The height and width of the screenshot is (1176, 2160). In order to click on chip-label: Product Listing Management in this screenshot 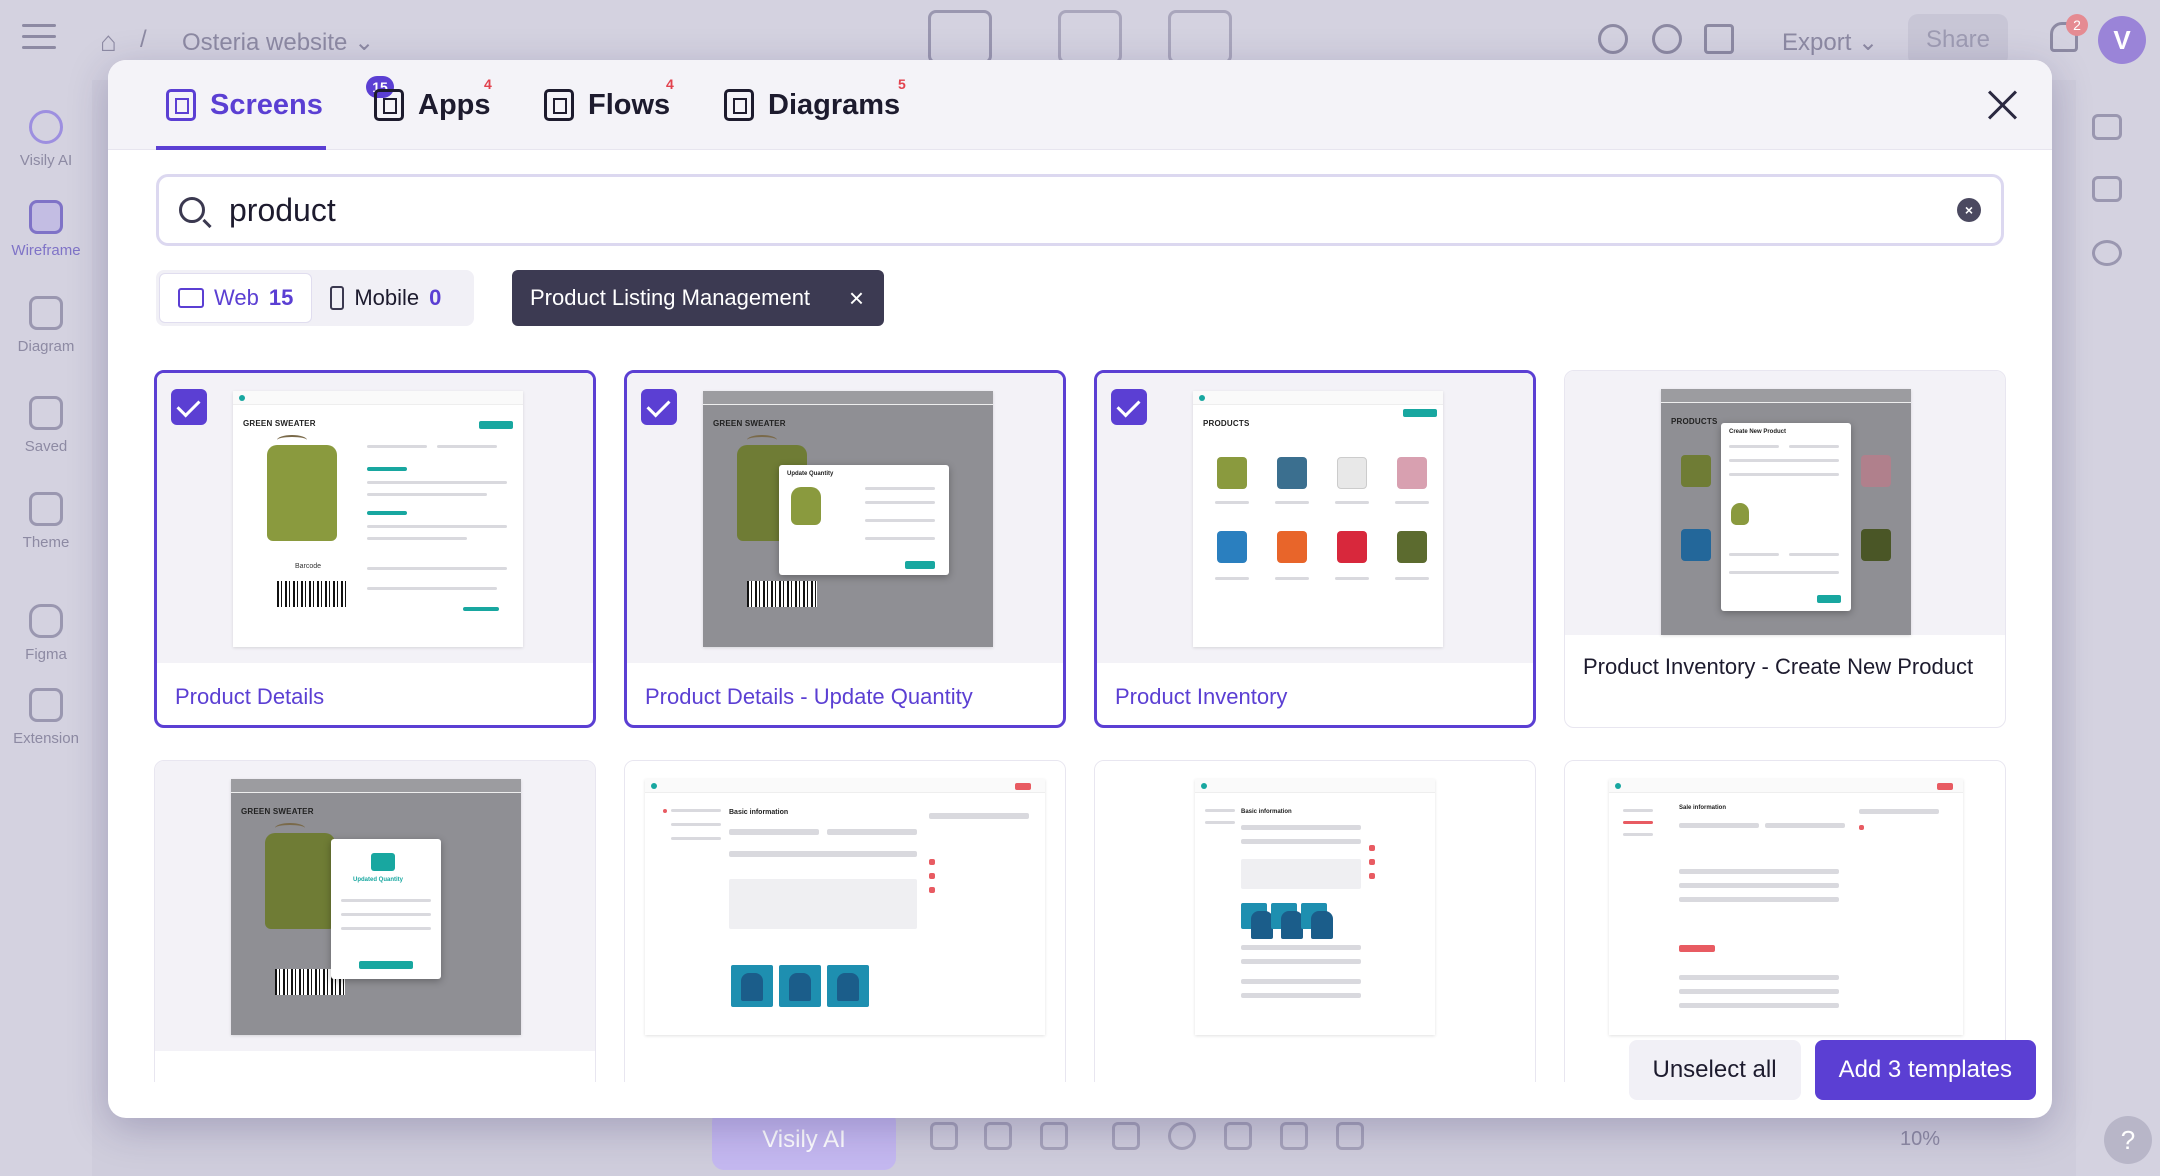, I will do `click(670, 297)`.